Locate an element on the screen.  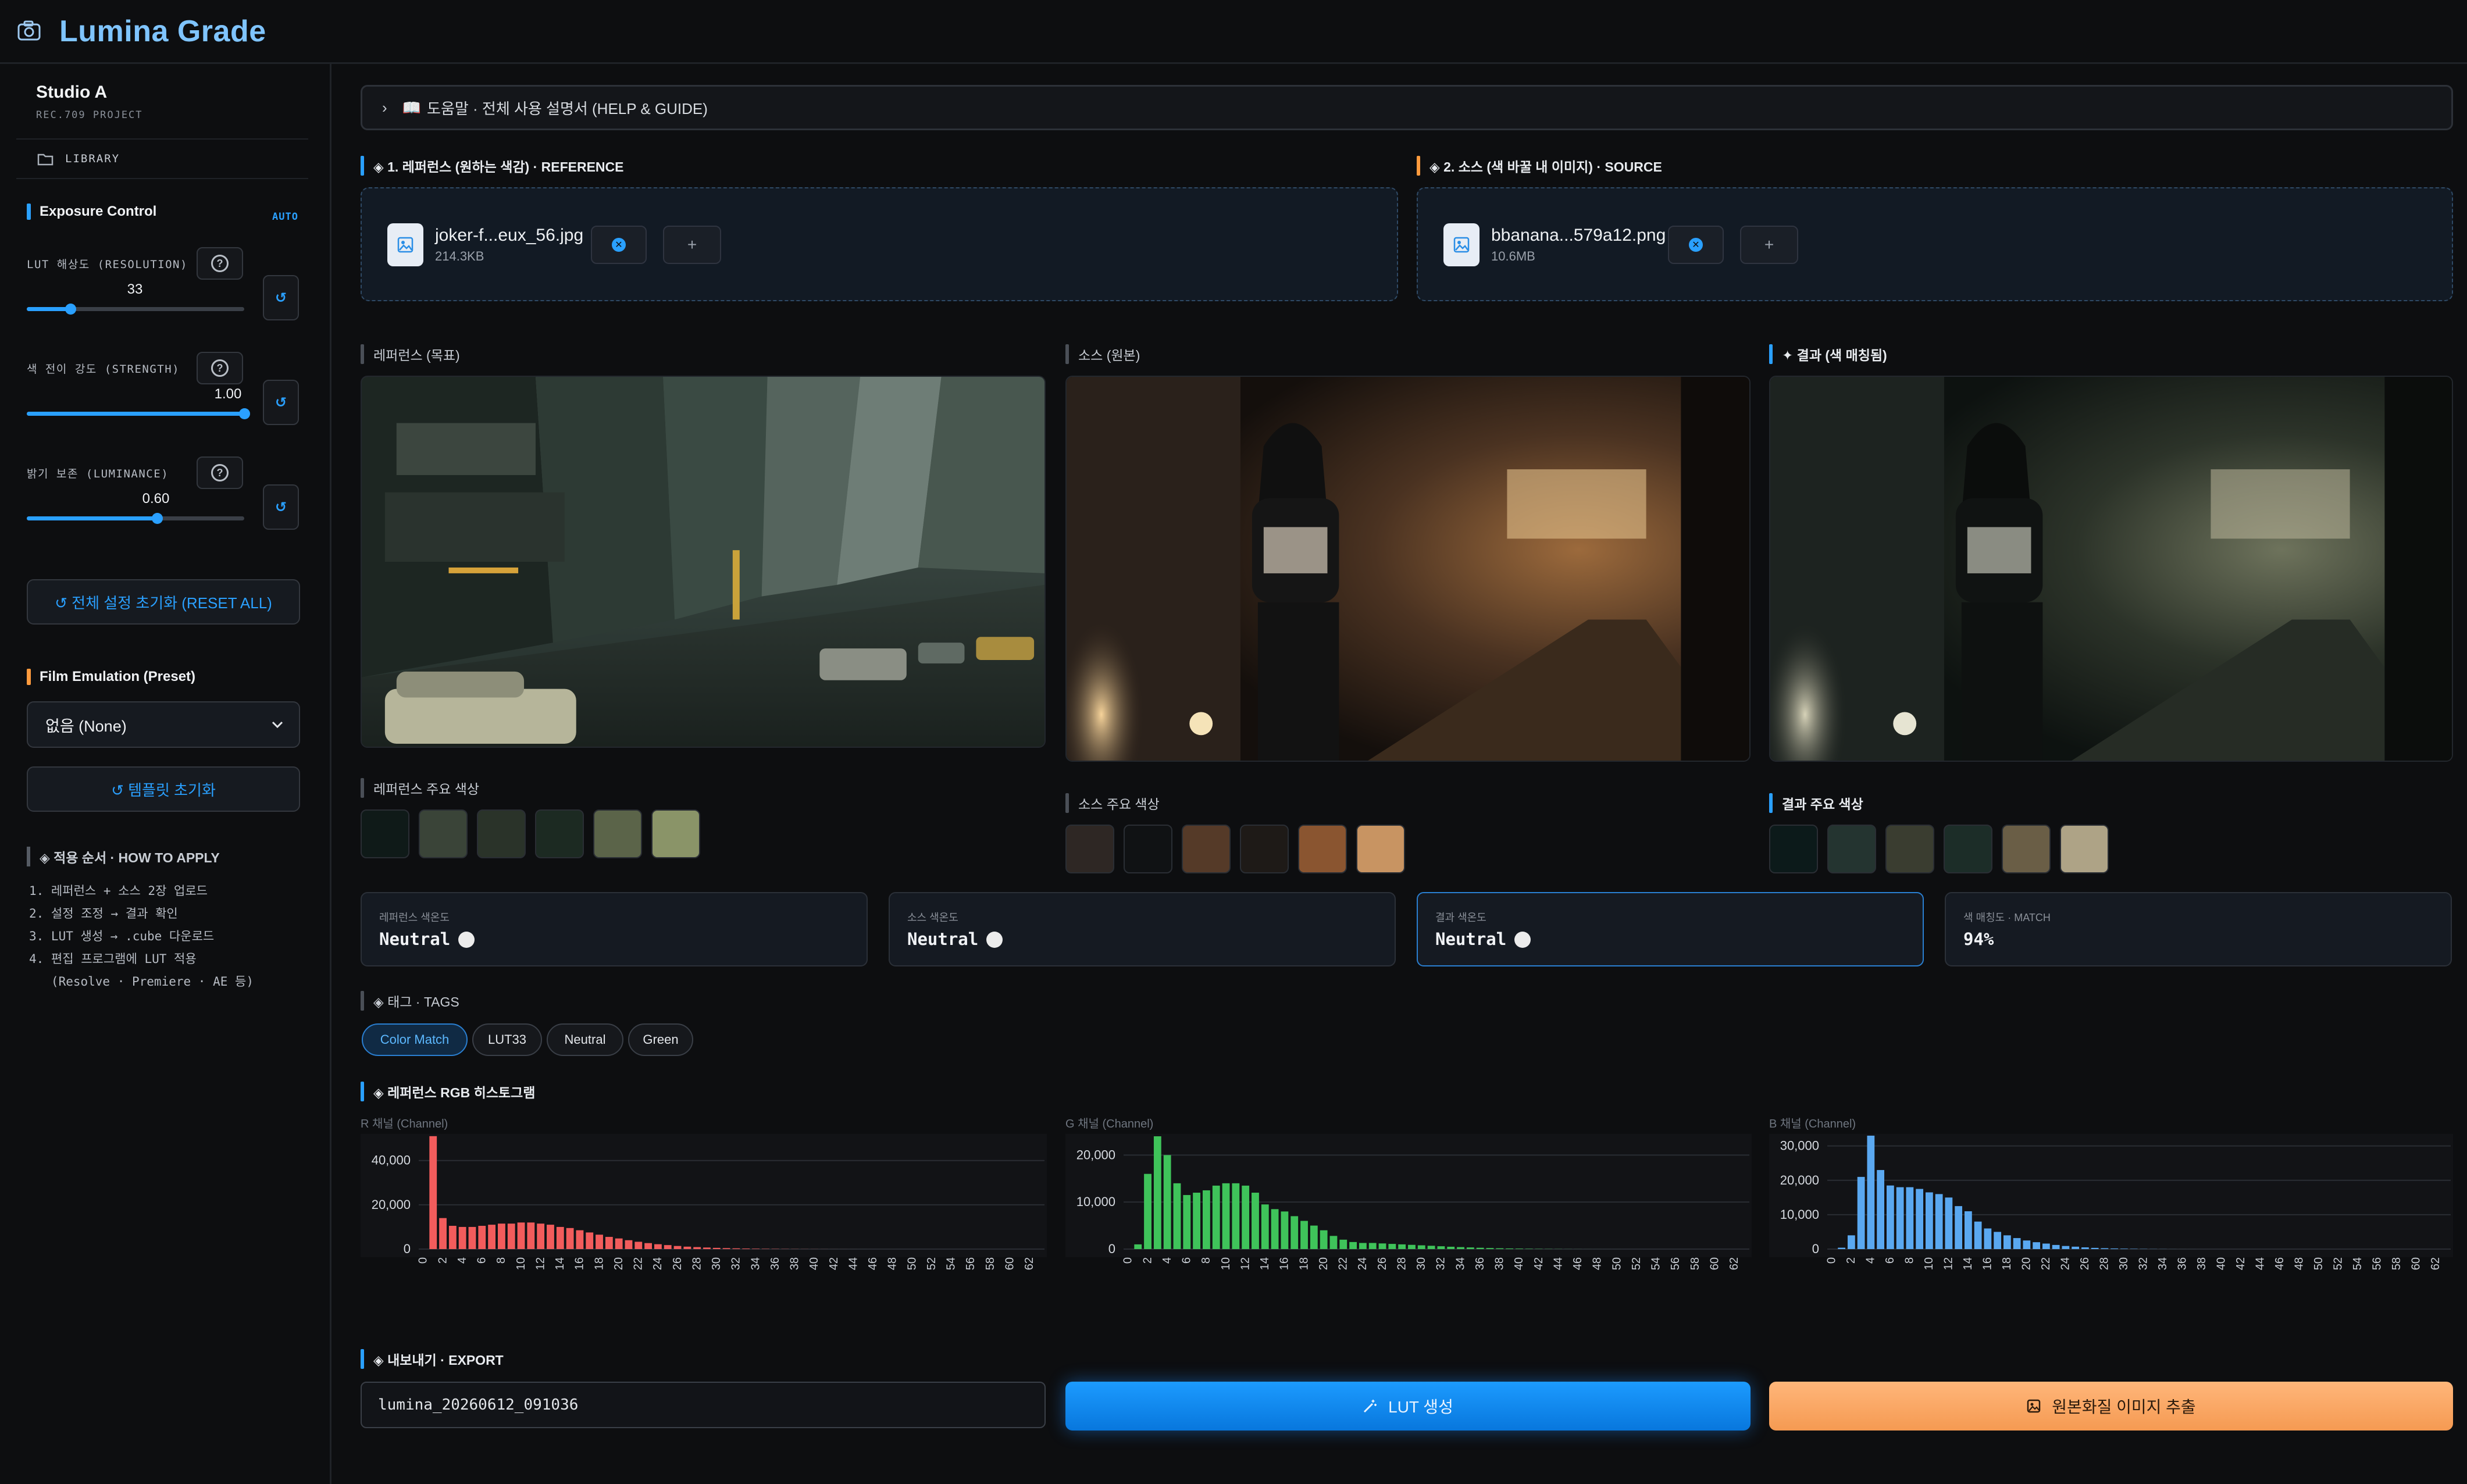
reference-upload-title: ◈ 1. 레퍼런스 (원하는 색감) · REFERENCE is located at coordinates (492, 166).